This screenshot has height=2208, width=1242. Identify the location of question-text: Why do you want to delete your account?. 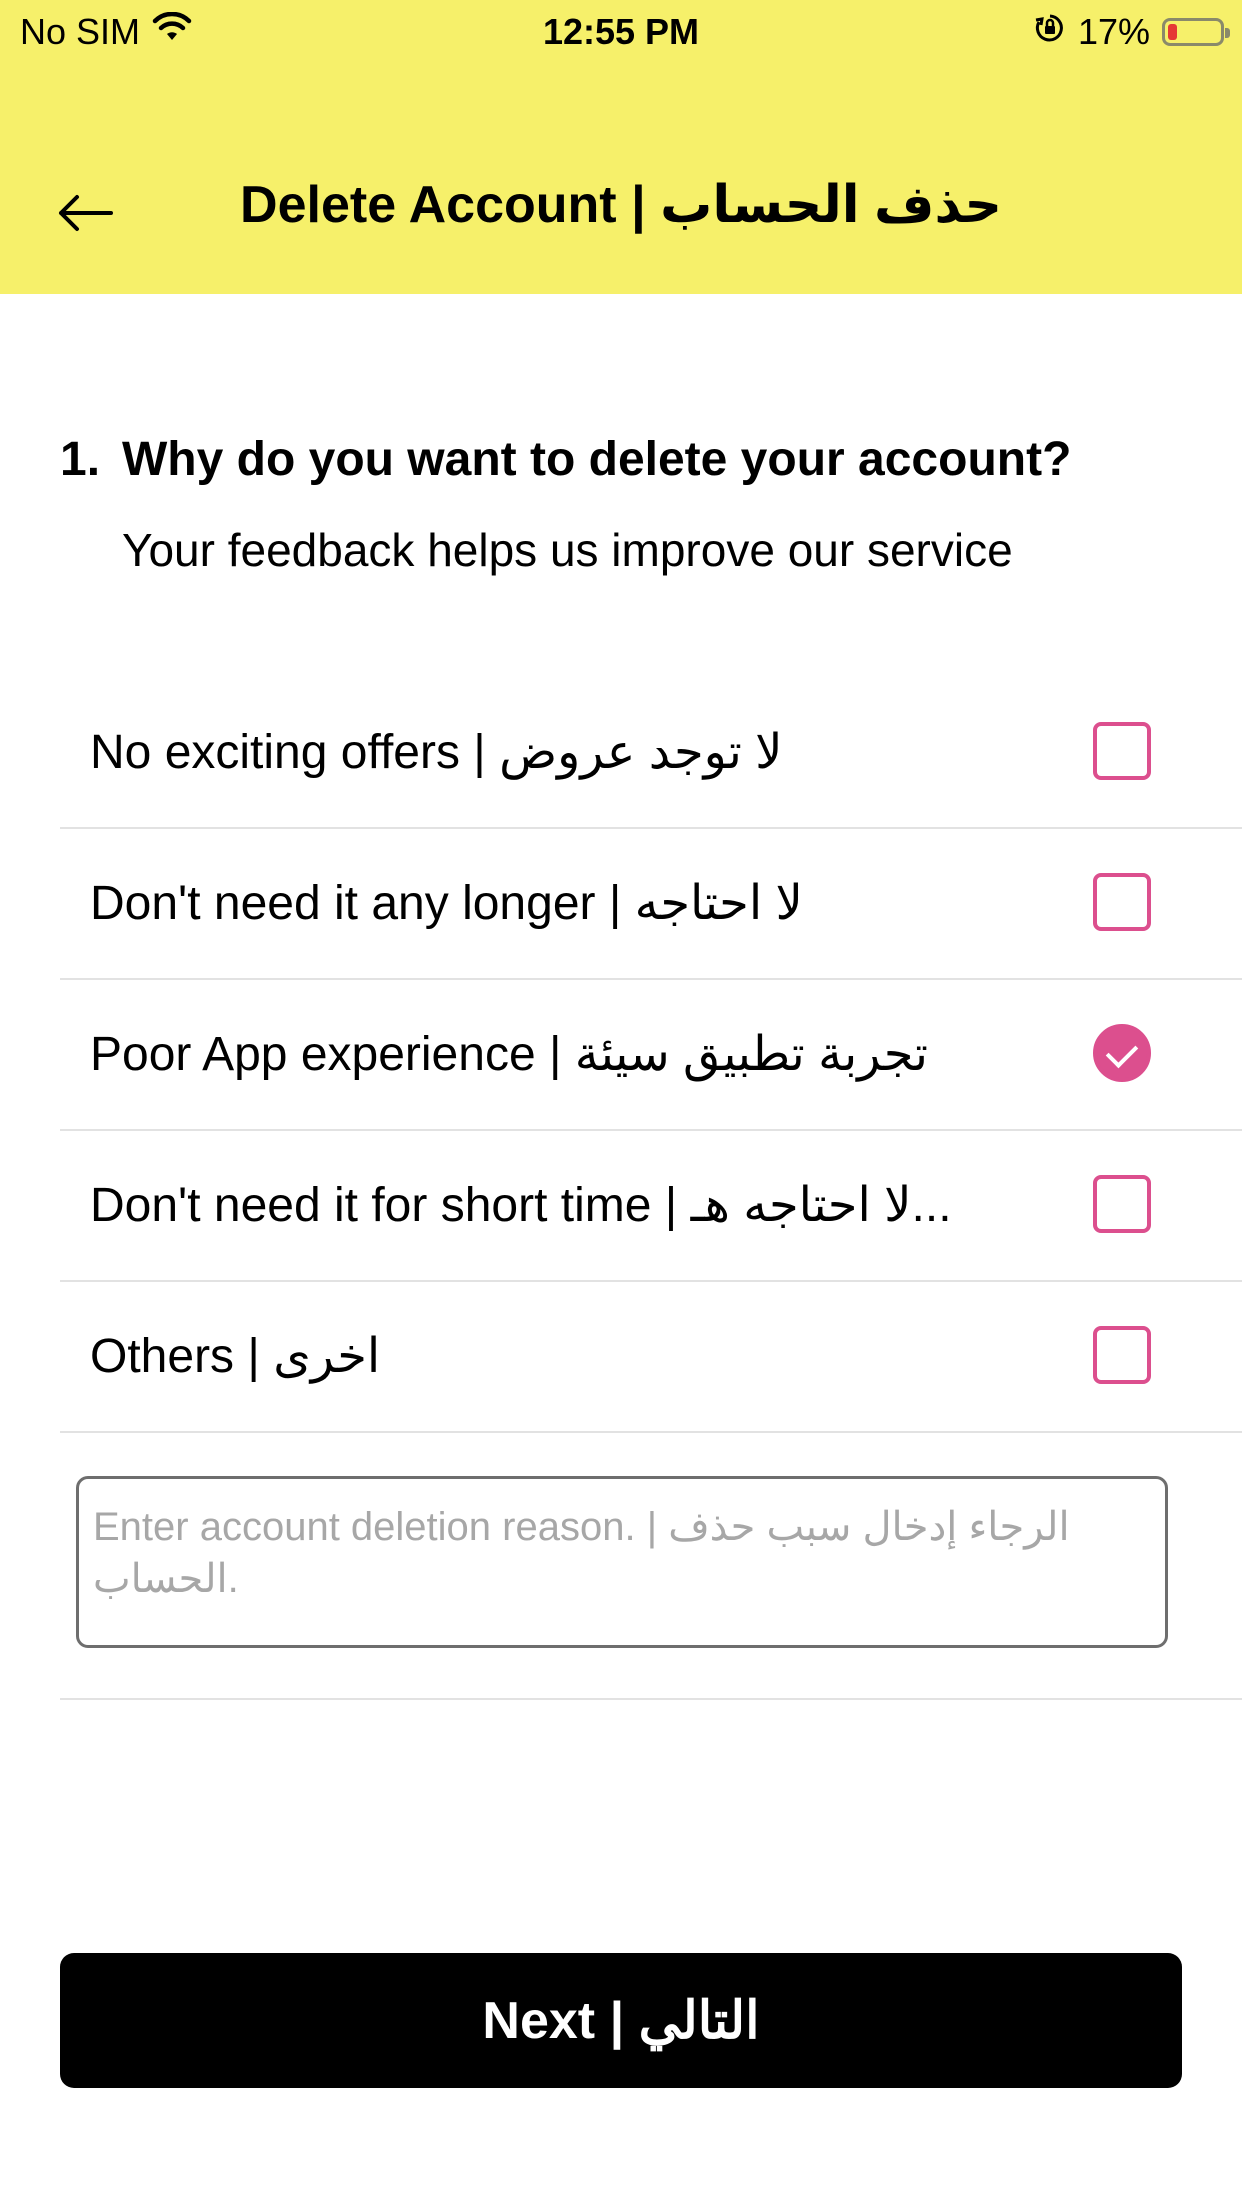
(597, 459).